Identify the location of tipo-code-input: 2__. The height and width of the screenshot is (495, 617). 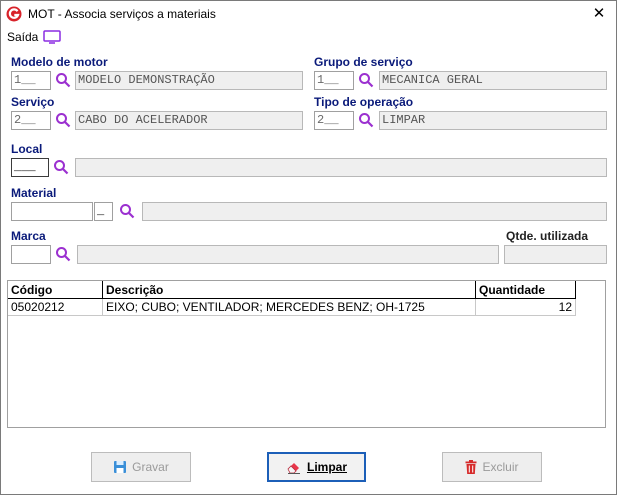
(334, 120).